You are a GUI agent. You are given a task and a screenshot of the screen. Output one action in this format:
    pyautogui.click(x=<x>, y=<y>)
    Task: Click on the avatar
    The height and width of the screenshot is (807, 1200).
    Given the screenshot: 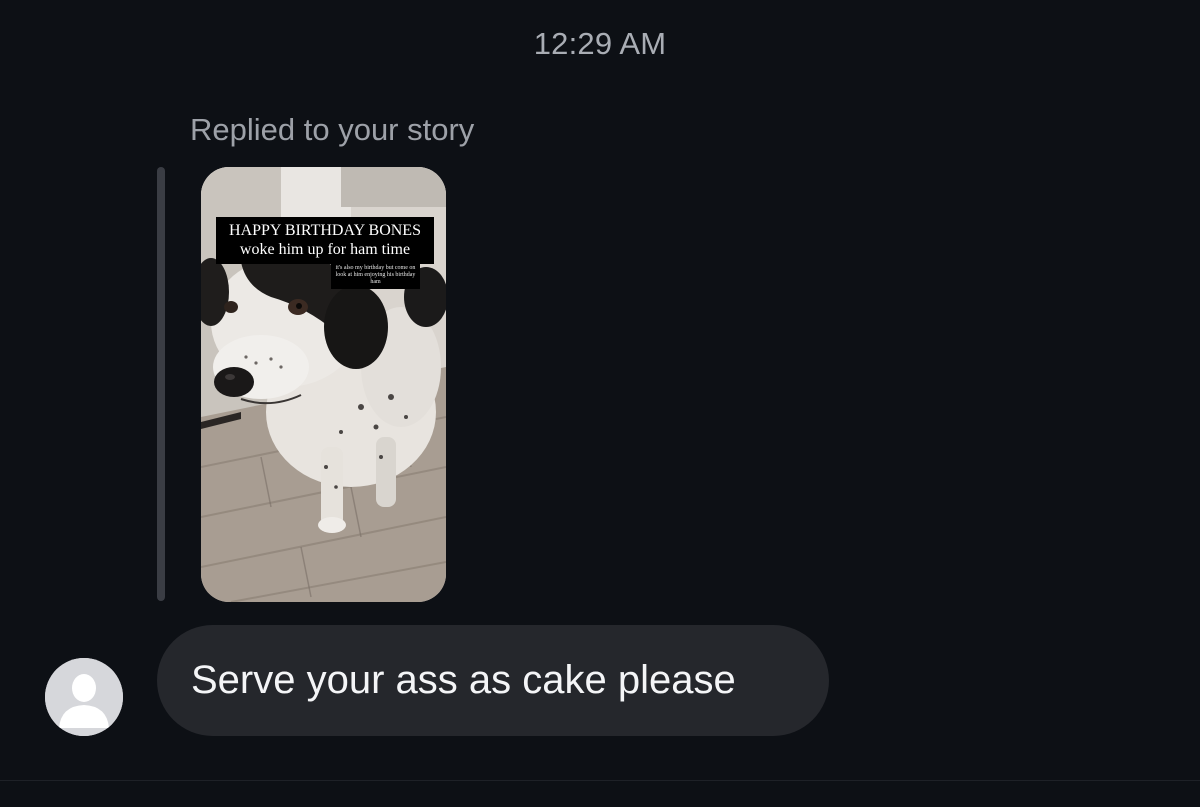 What is the action you would take?
    pyautogui.click(x=84, y=697)
    